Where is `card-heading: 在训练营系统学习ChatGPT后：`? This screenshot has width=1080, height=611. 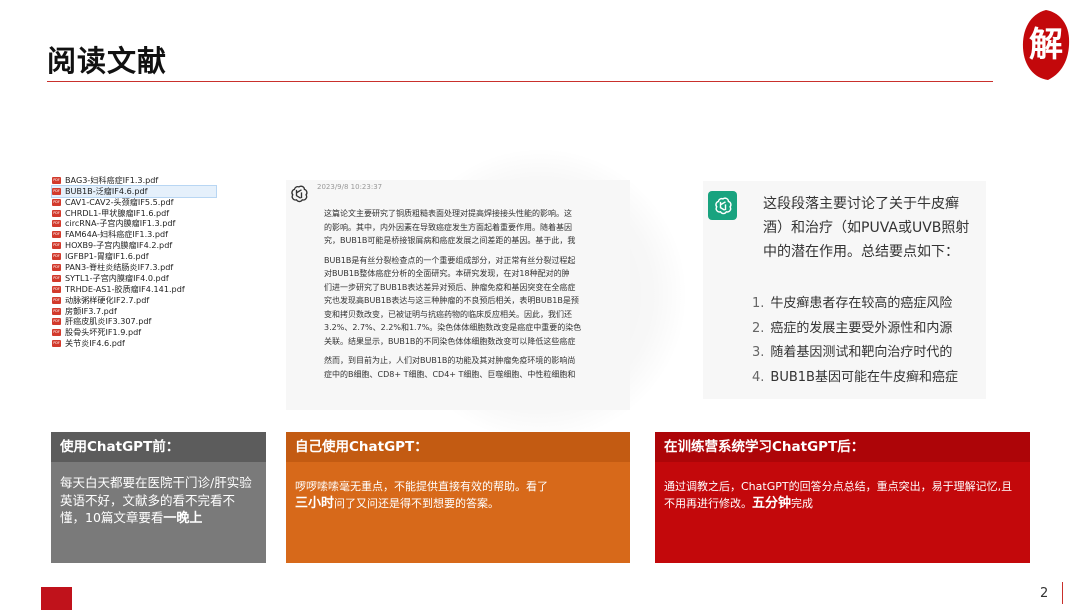
card-heading: 在训练营系统学习ChatGPT后： is located at coordinates (842, 447).